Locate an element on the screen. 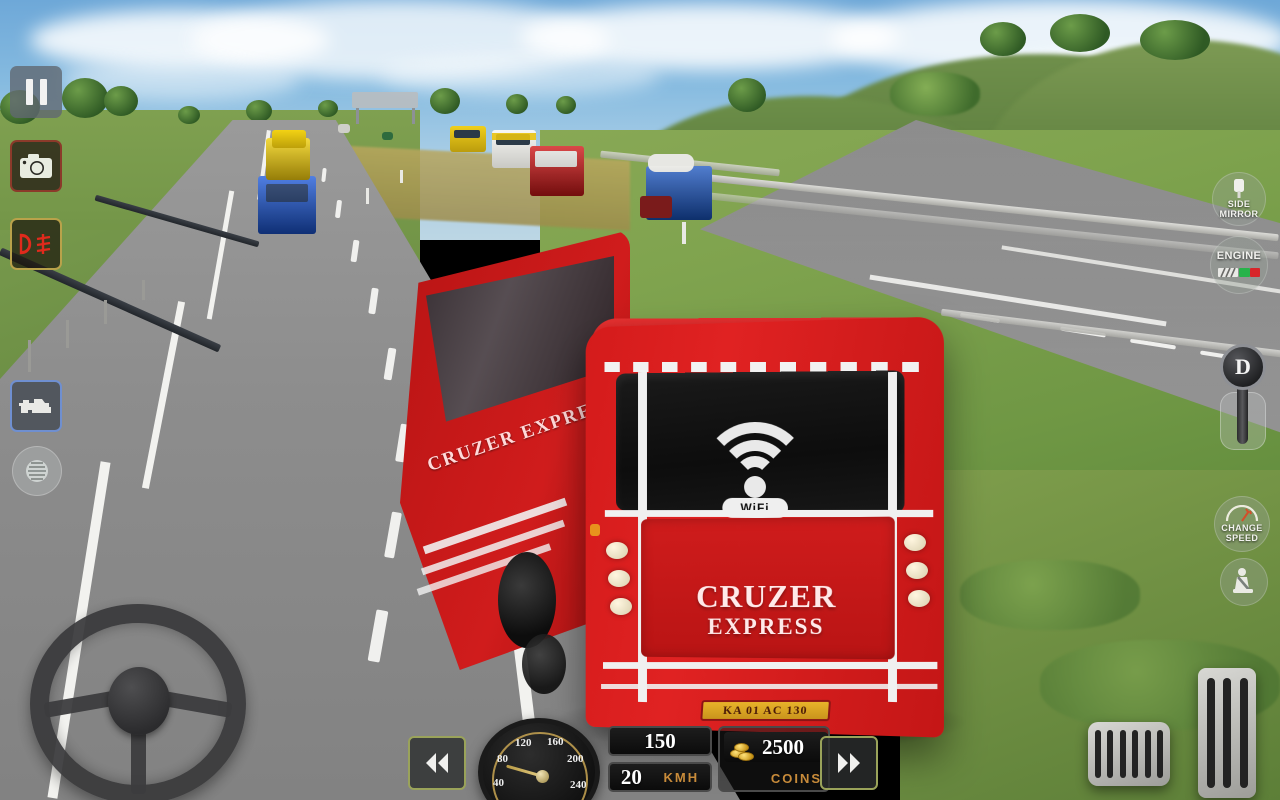  indicator-light is located at coordinates (595, 530).